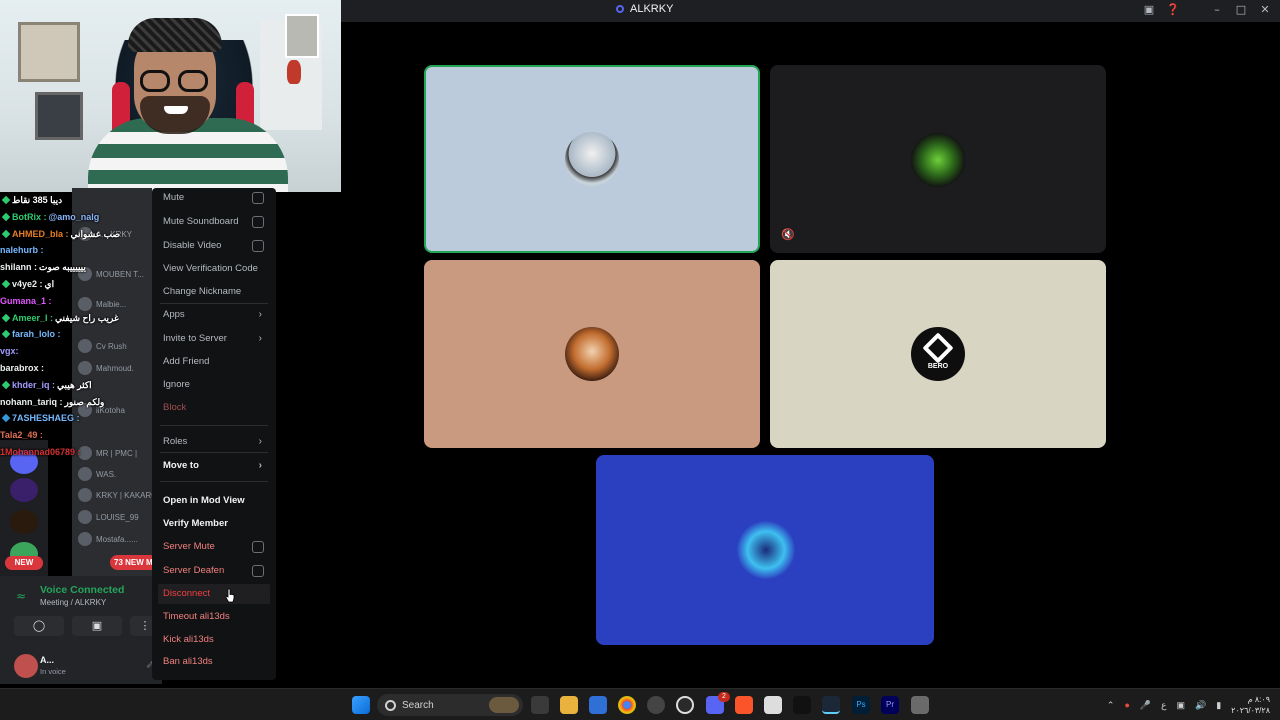  I want to click on video-tile-speaking, so click(592, 159).